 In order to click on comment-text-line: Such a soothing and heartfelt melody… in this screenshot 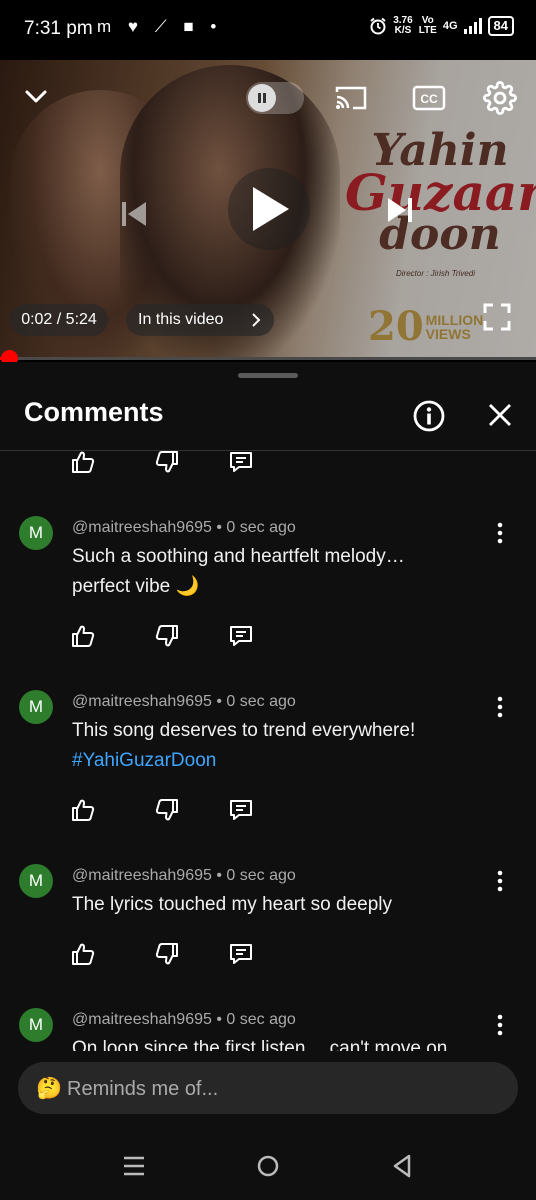, I will do `click(238, 556)`.